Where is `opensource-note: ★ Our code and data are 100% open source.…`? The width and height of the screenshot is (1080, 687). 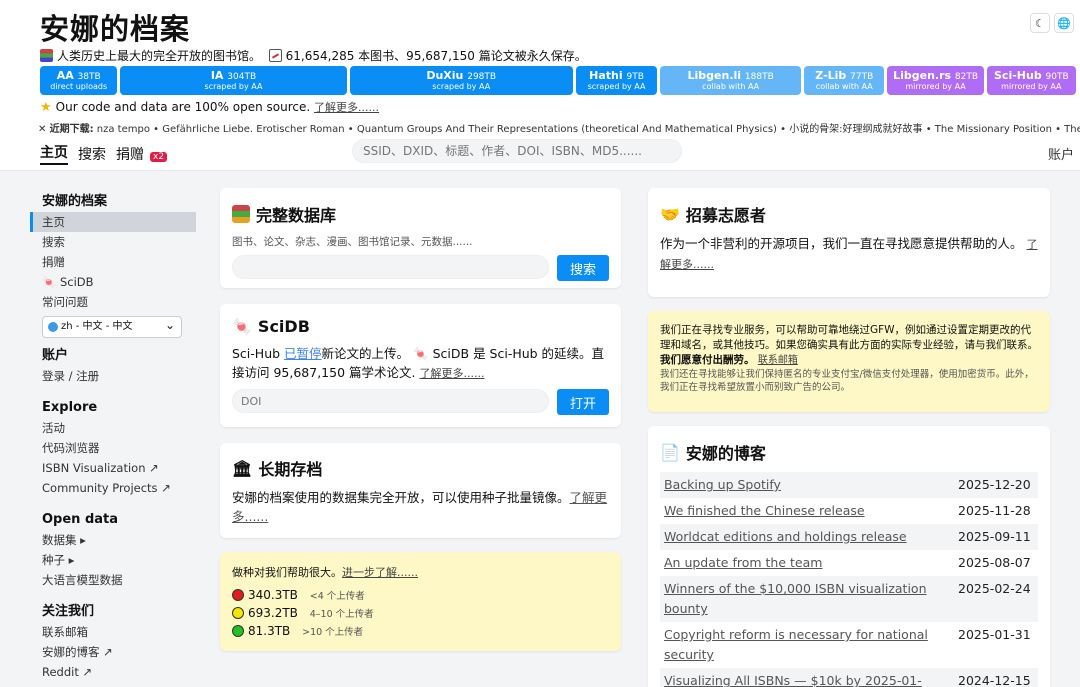
opensource-note: ★ Our code and data are 100% open source.… is located at coordinates (210, 107).